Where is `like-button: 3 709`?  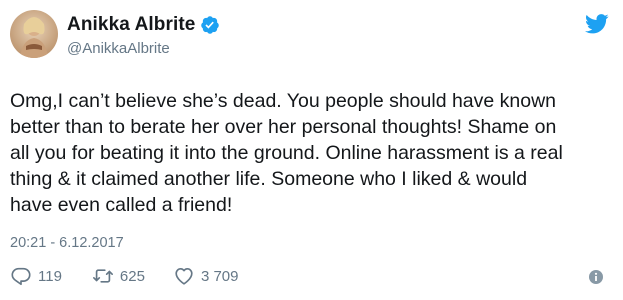
like-button: 3 709 is located at coordinates (206, 276).